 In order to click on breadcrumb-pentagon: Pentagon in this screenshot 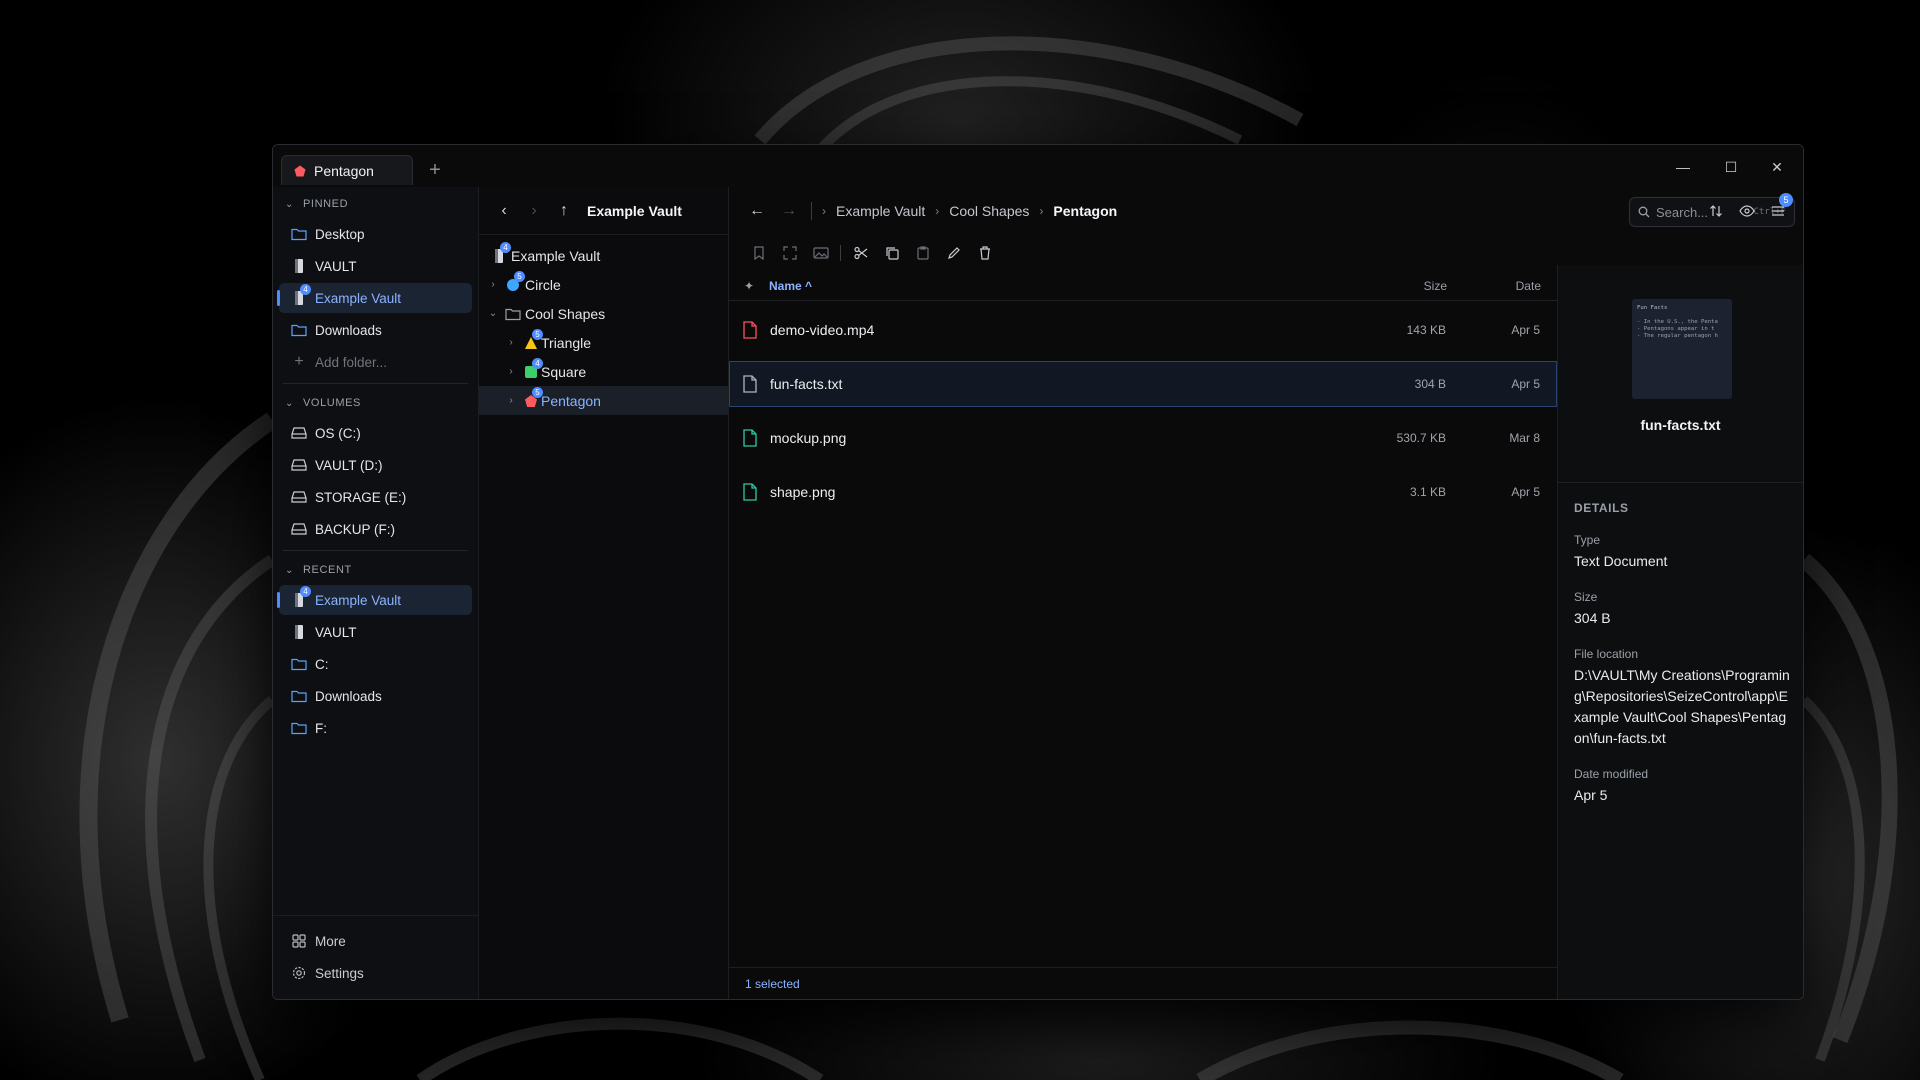, I will do `click(1085, 211)`.